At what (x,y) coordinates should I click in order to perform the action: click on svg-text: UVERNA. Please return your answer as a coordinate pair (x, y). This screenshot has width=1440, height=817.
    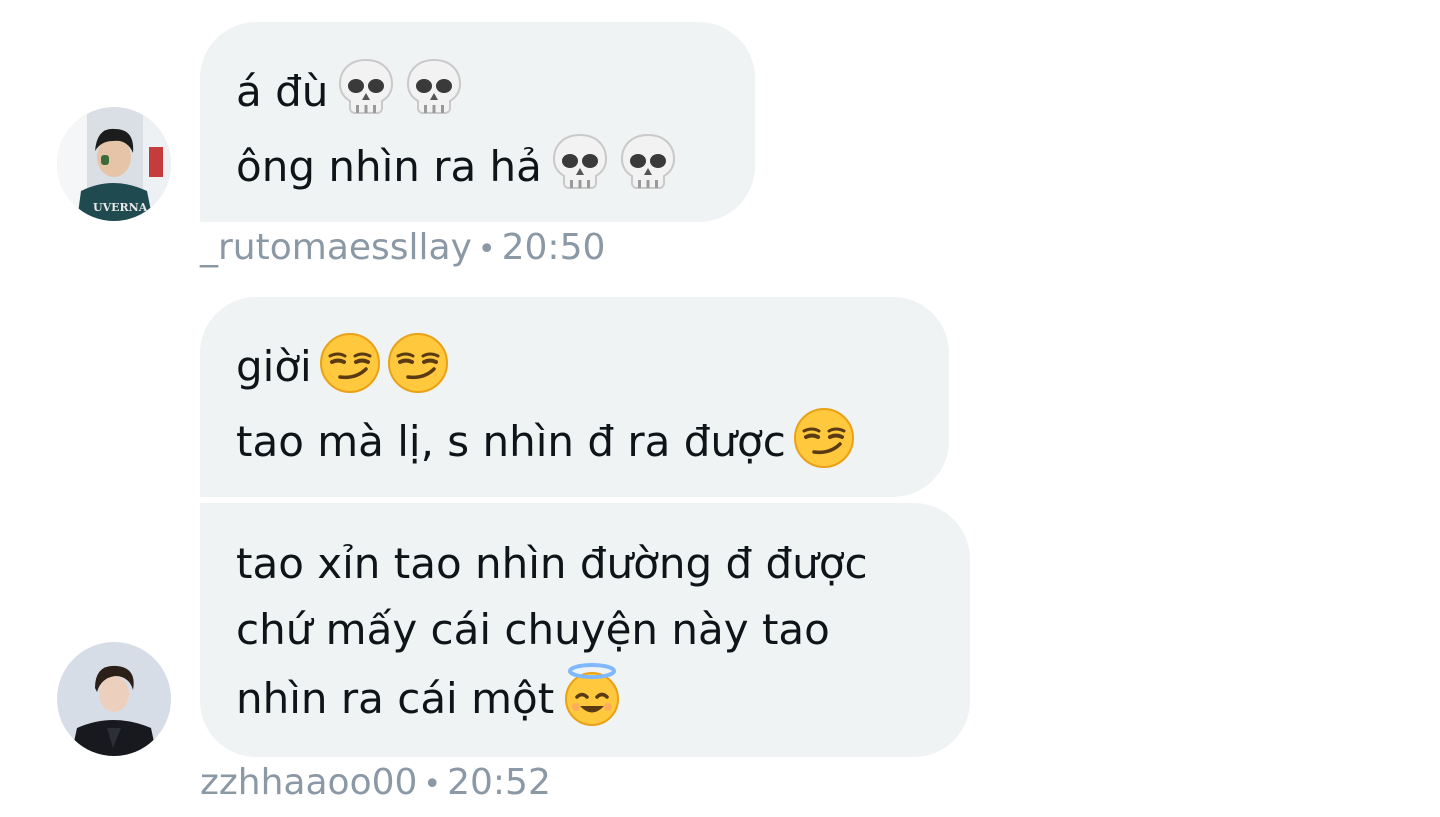
    Looking at the image, I should click on (120, 207).